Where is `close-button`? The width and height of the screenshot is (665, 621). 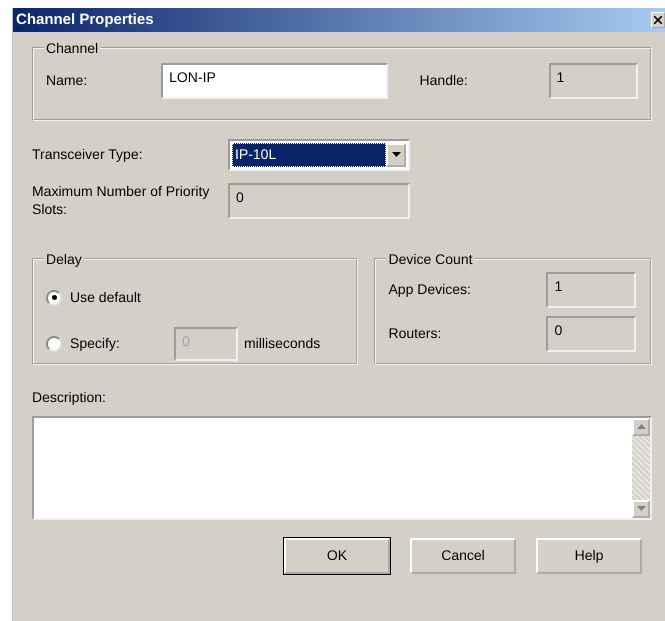
close-button is located at coordinates (658, 20).